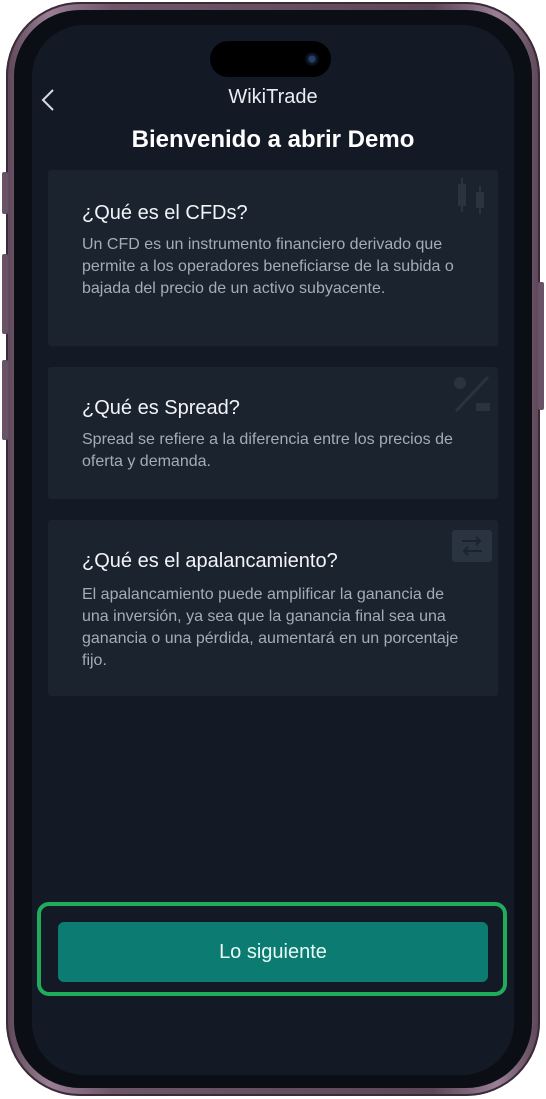 The width and height of the screenshot is (546, 1099). Describe the element at coordinates (541, 346) in the screenshot. I see `power-button` at that location.